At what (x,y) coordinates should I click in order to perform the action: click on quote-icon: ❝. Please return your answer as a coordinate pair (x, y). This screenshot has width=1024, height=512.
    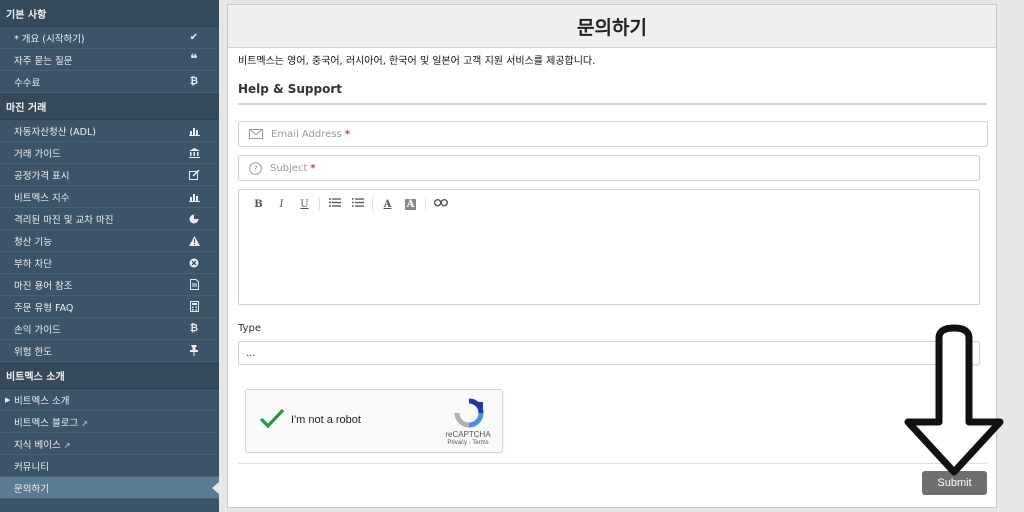
    Looking at the image, I should click on (194, 59).